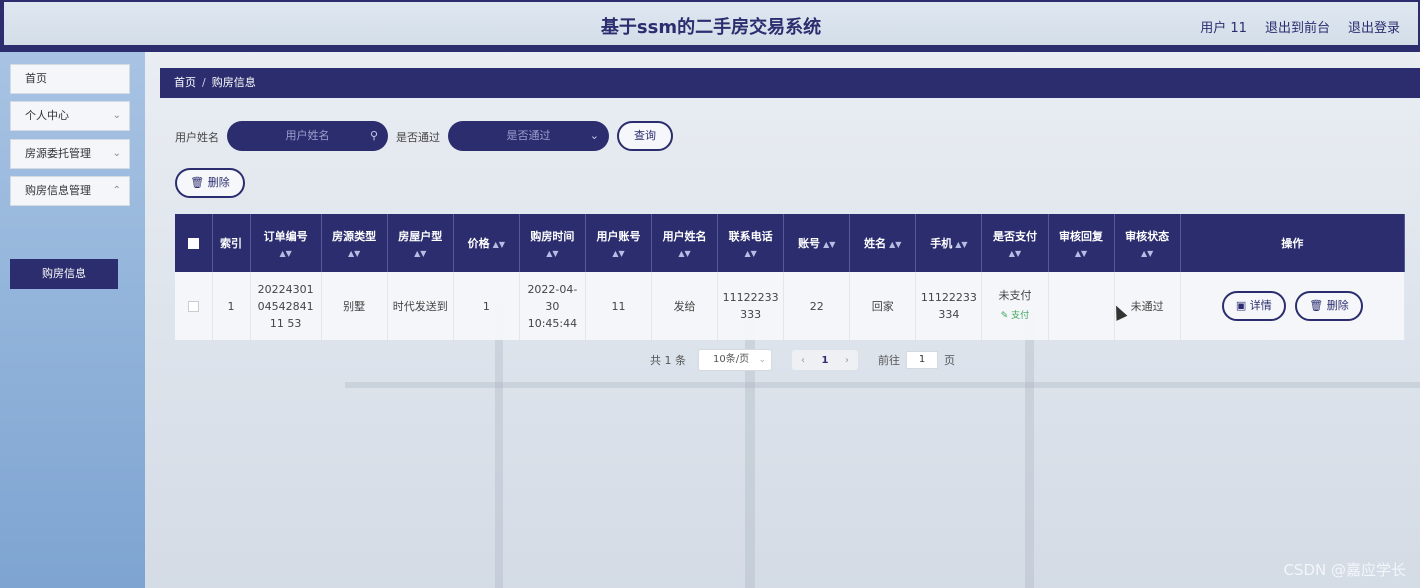  Describe the element at coordinates (552, 306) in the screenshot. I see `cell-time: 2022-04-30 10:45:44` at that location.